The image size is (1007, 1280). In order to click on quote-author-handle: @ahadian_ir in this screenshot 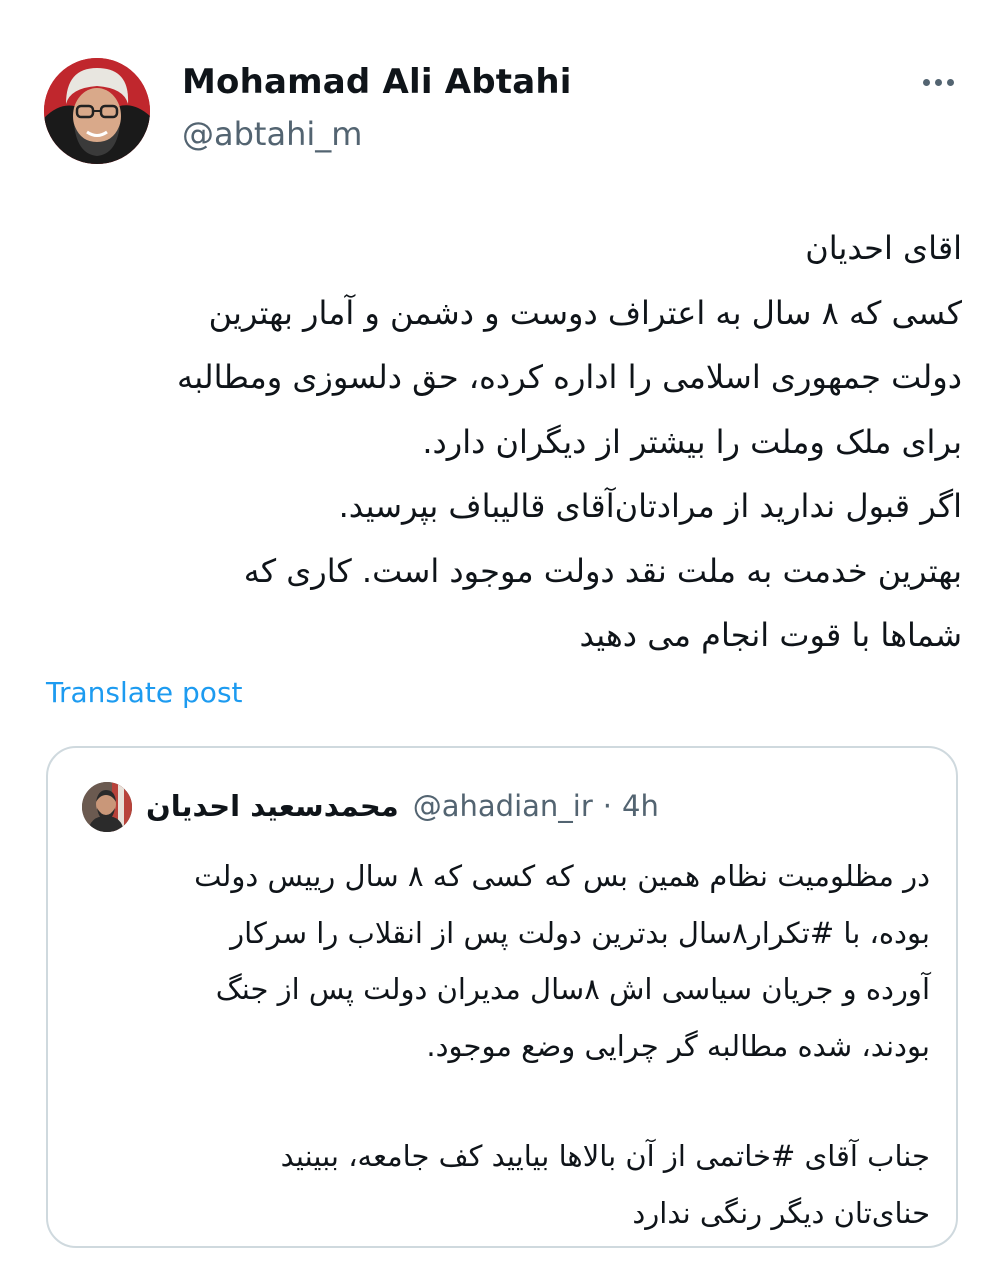, I will do `click(502, 806)`.